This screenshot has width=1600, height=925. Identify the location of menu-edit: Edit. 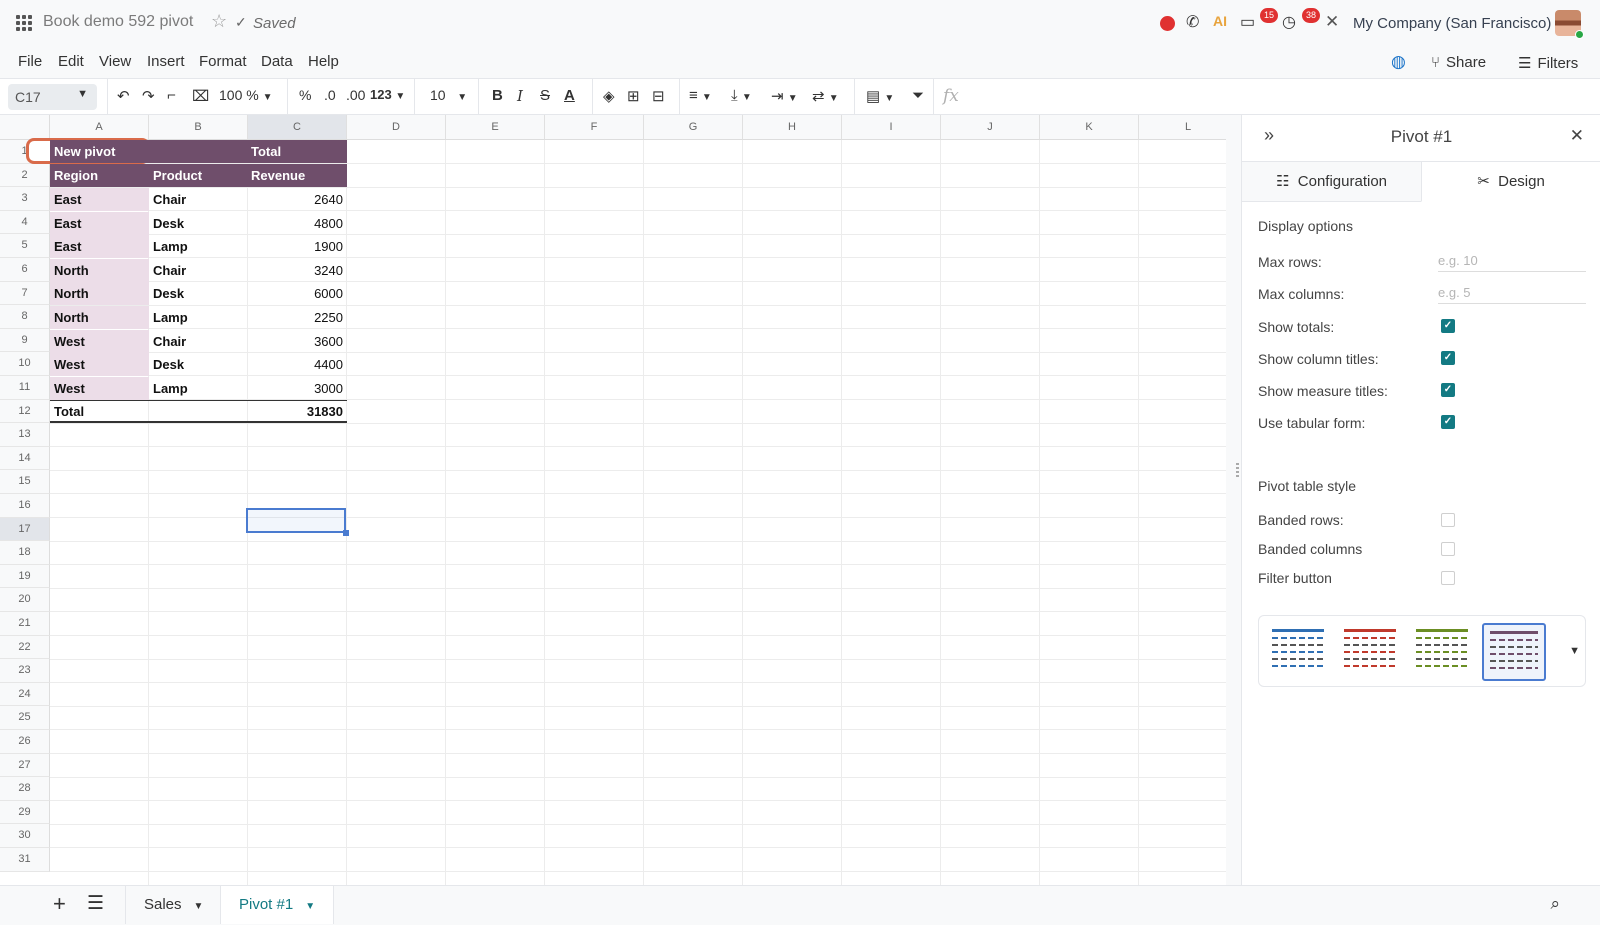
(71, 61).